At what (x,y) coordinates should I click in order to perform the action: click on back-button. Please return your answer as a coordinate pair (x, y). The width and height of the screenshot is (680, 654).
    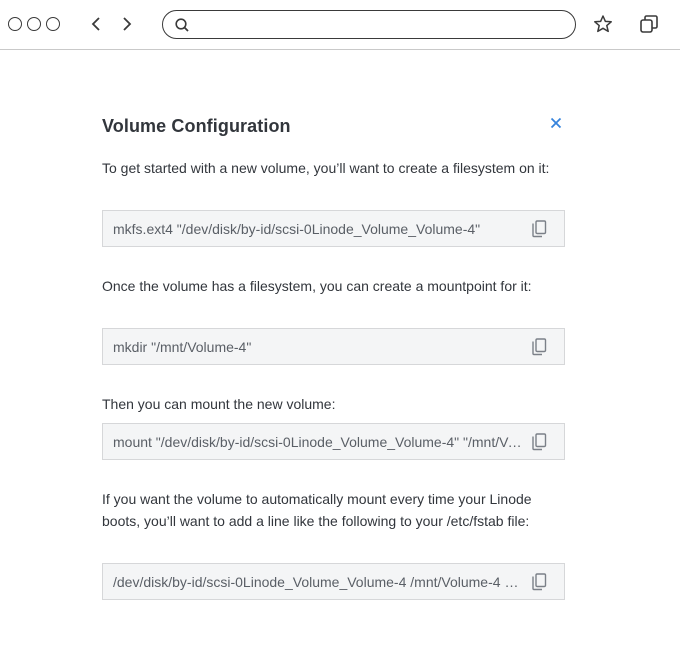
    Looking at the image, I should click on (96, 24).